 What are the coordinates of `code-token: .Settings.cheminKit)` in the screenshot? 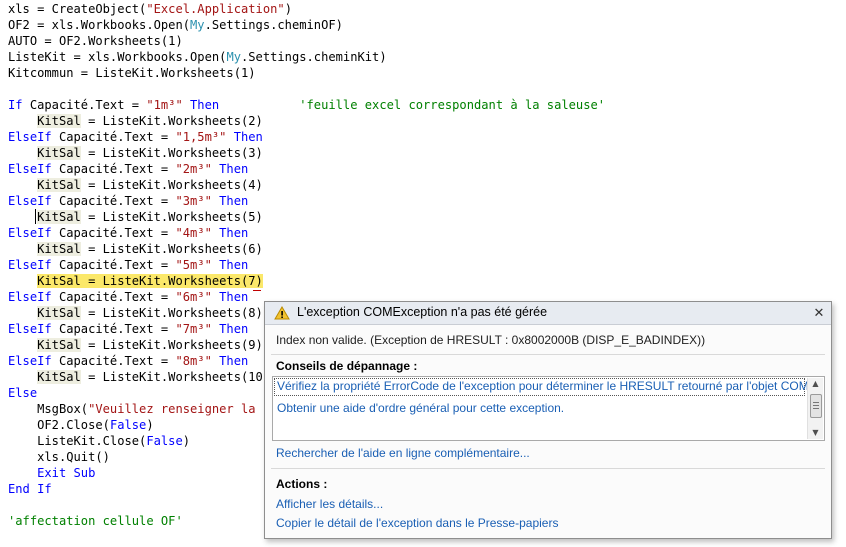 It's located at (314, 57).